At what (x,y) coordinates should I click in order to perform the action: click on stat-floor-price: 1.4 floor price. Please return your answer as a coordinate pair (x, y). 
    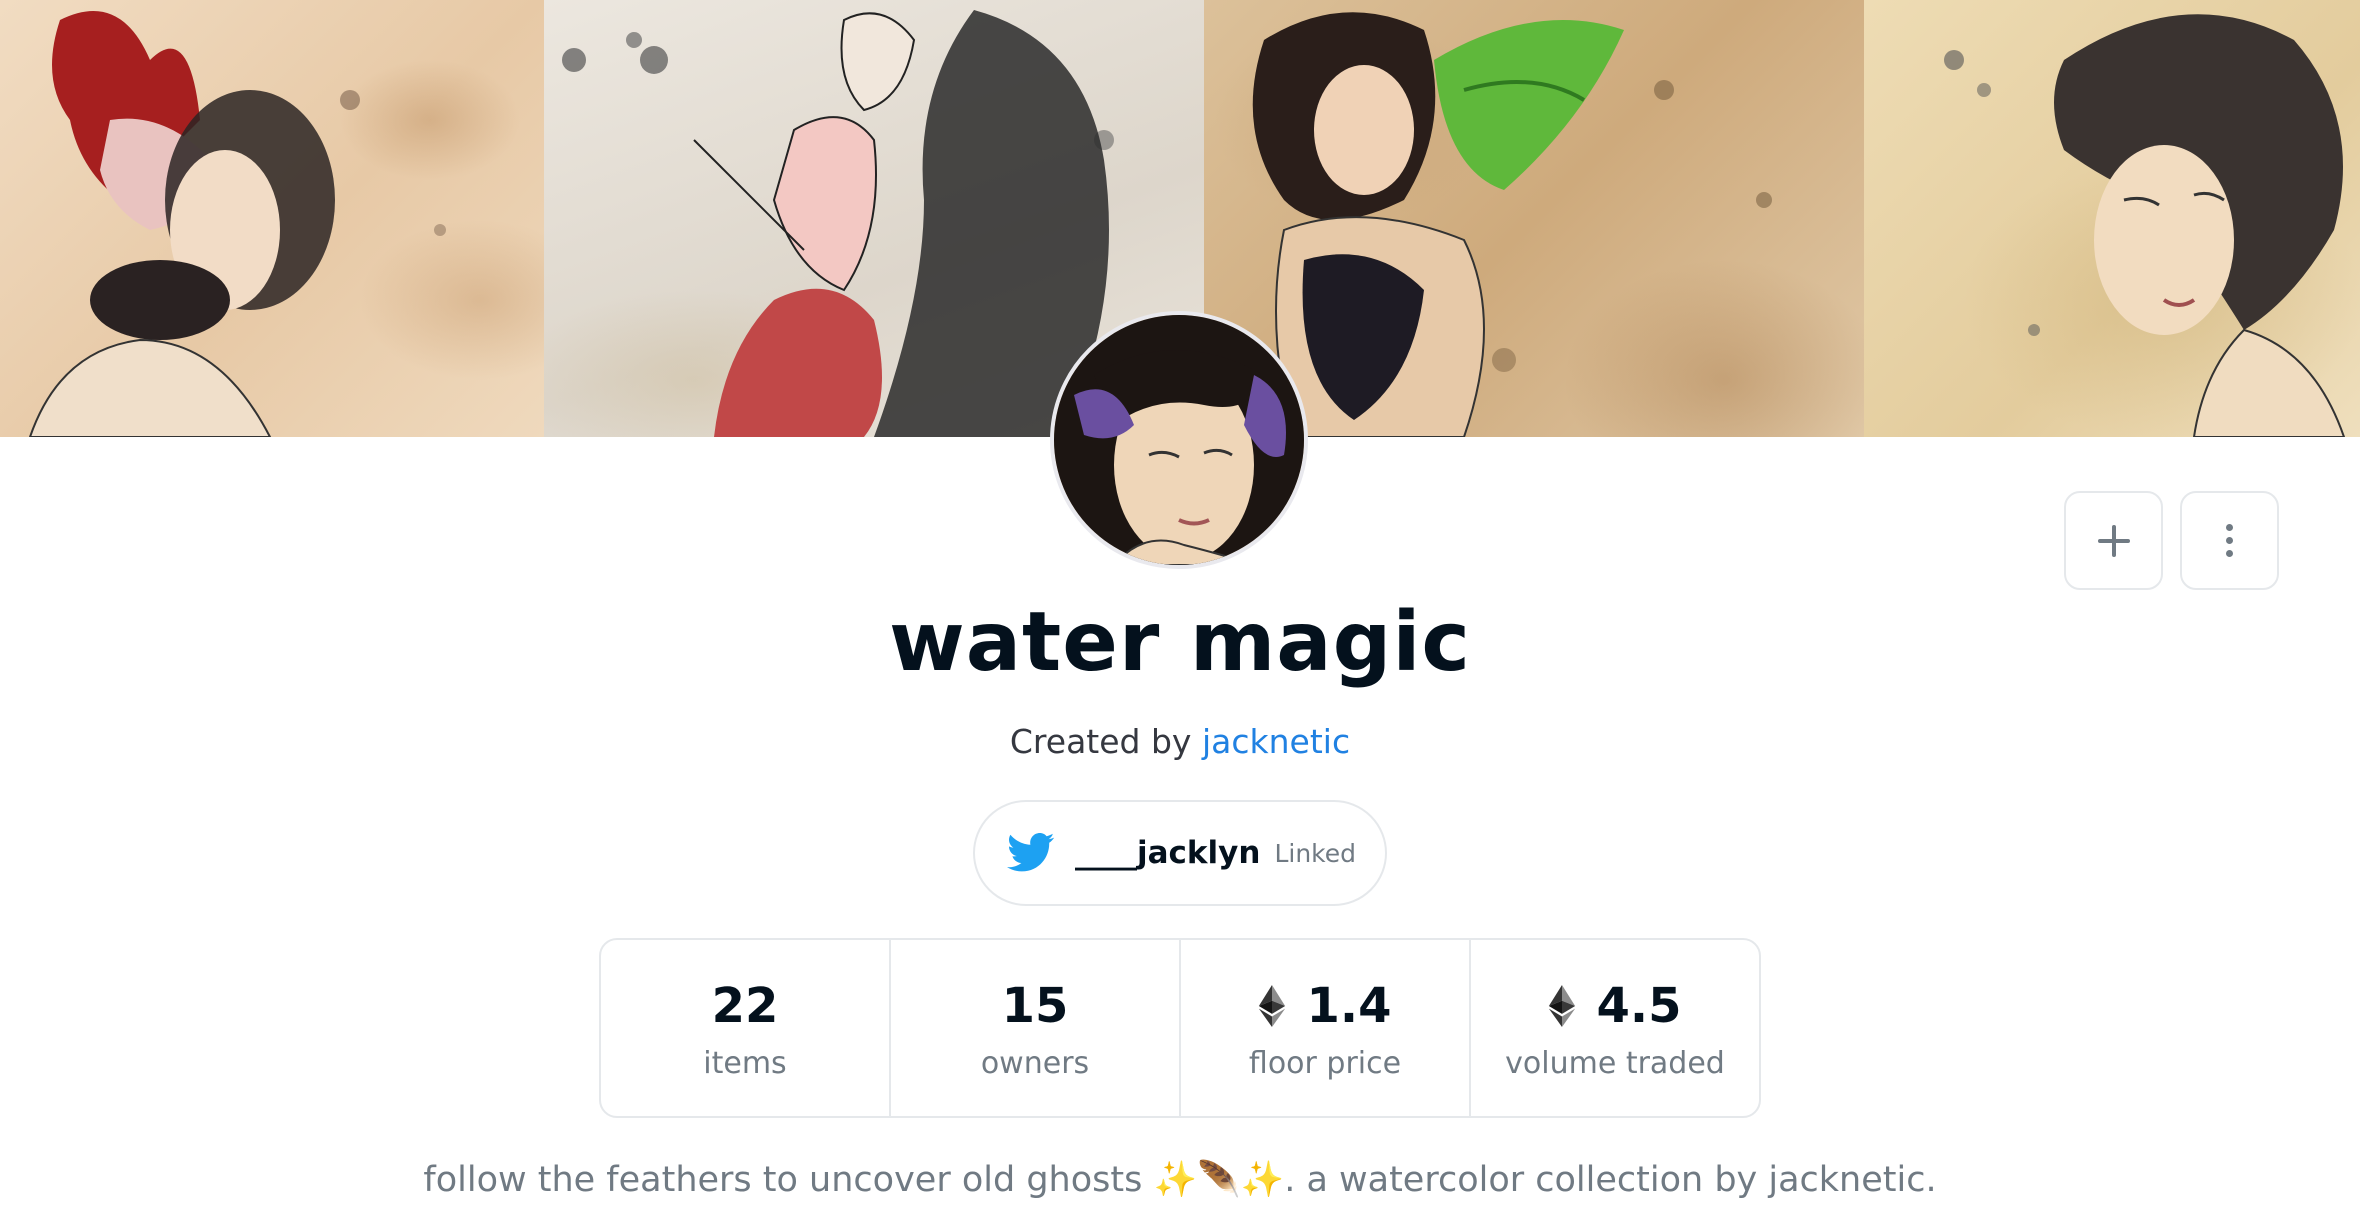
    Looking at the image, I should click on (1324, 1028).